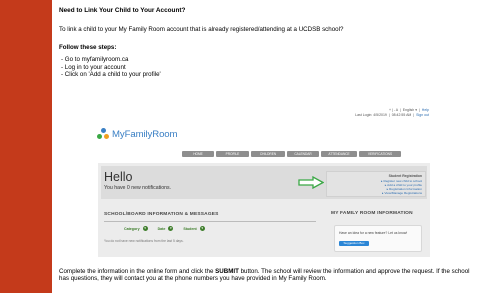 The image size is (477, 293). What do you see at coordinates (303, 154) in the screenshot?
I see `nav-calendar: CALENDAR` at bounding box center [303, 154].